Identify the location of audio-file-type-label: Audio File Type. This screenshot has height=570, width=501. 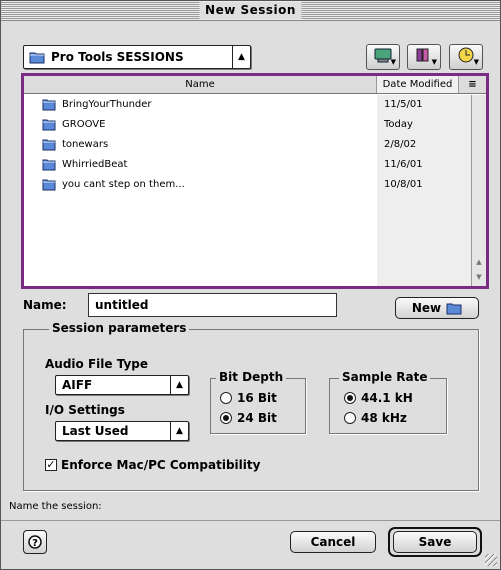
(97, 364).